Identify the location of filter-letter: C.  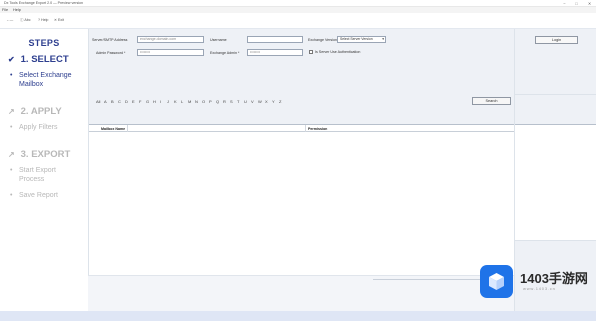
(119, 101).